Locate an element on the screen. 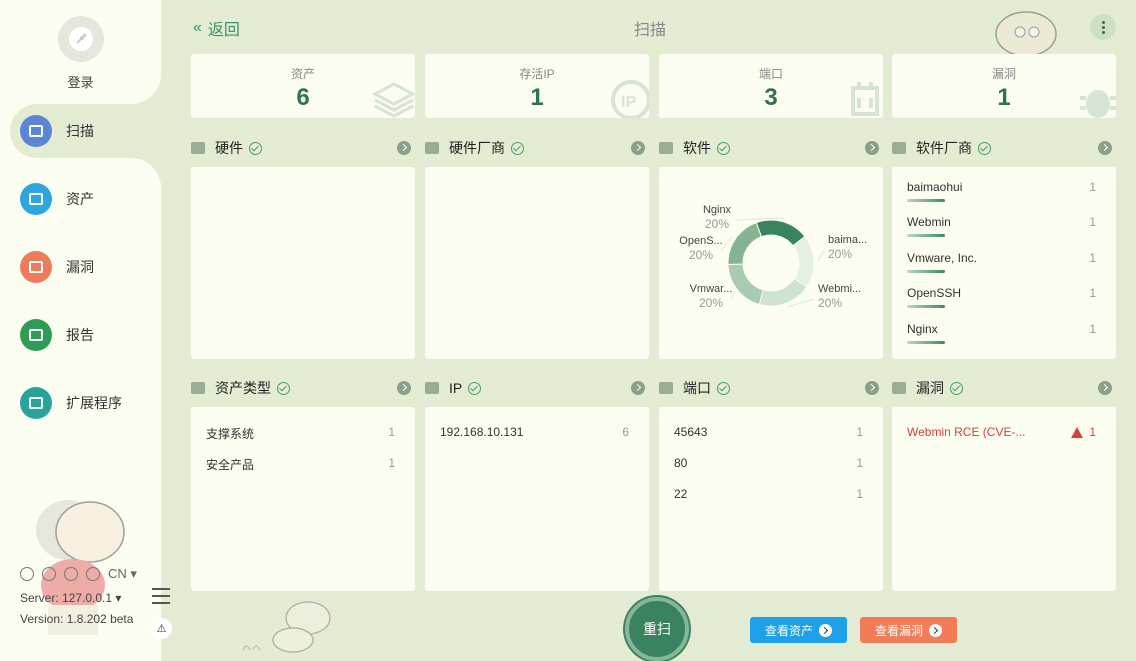 This screenshot has height=661, width=1136. language-select: CN ▾ is located at coordinates (122, 574).